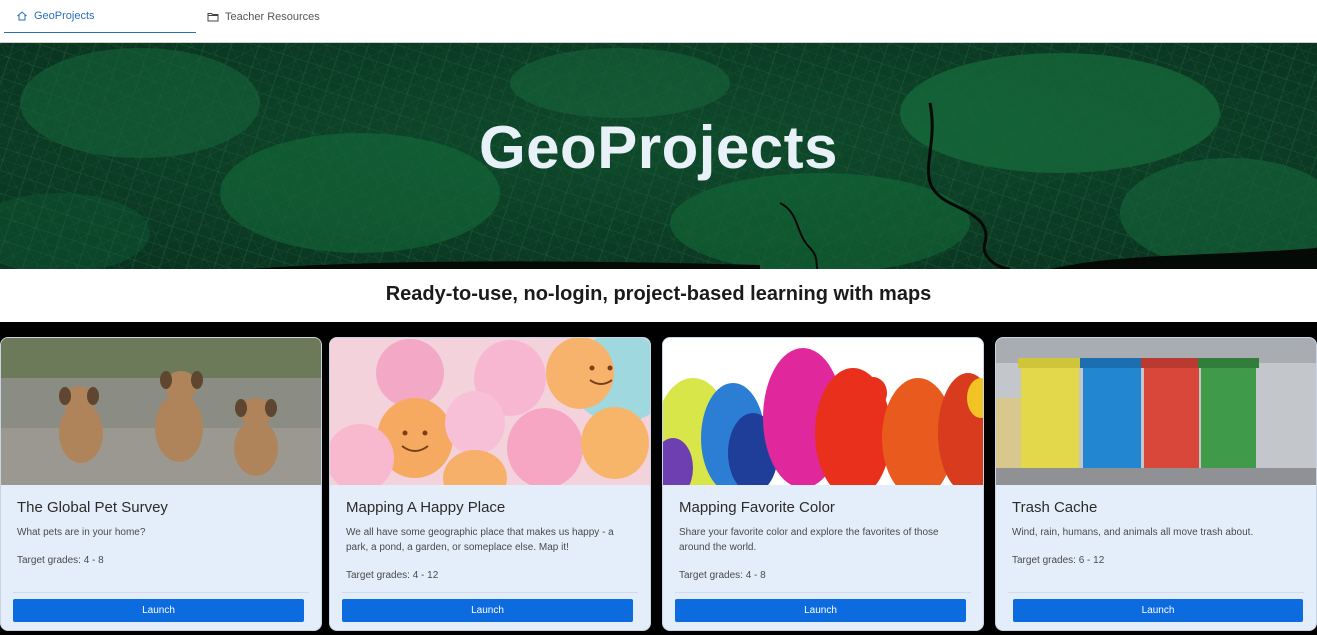 The width and height of the screenshot is (1317, 635). Describe the element at coordinates (272, 16) in the screenshot. I see `tab-label: Teacher Resources` at that location.